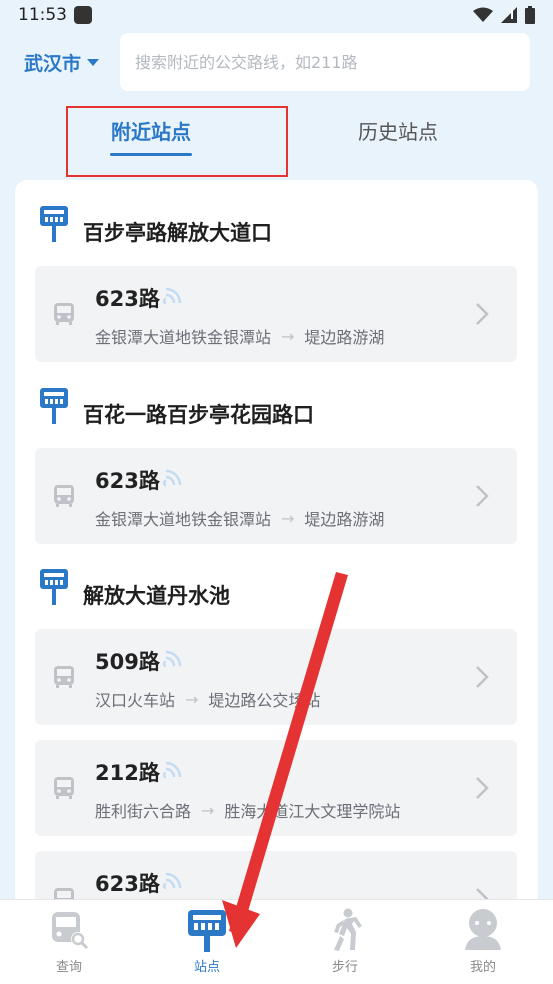 The width and height of the screenshot is (553, 984). What do you see at coordinates (276, 234) in the screenshot?
I see `stop-header: 百步亭路解放大道口` at bounding box center [276, 234].